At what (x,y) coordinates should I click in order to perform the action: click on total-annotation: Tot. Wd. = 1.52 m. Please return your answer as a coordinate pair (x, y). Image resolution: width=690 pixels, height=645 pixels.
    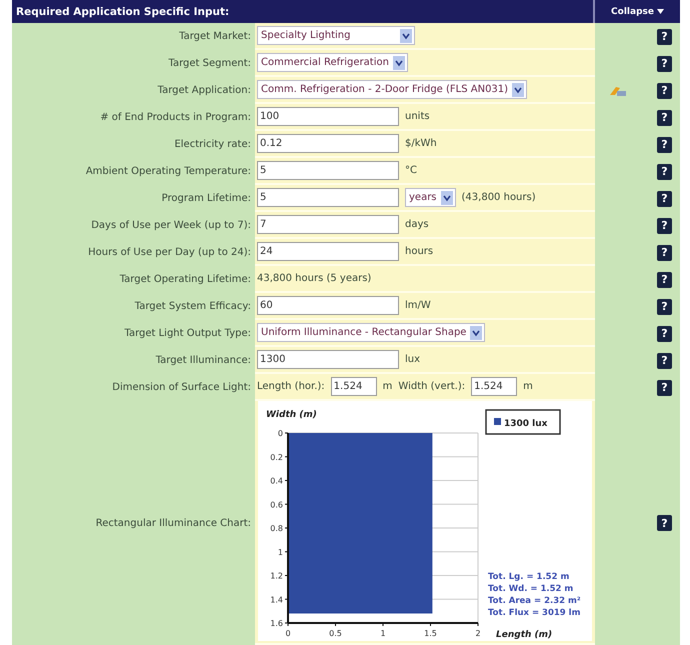
    Looking at the image, I should click on (531, 589).